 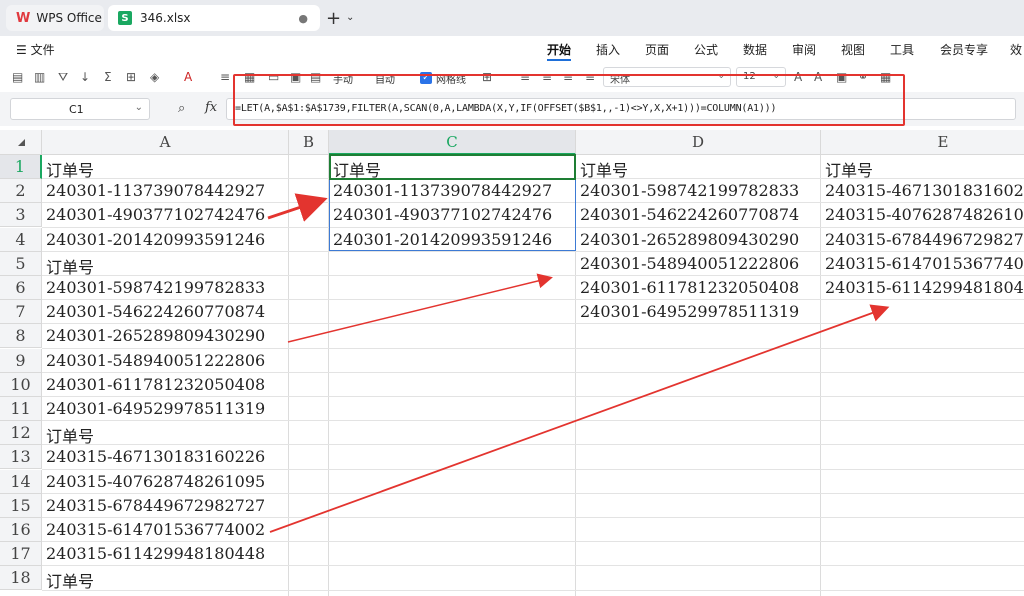 What do you see at coordinates (21, 384) in the screenshot?
I see `row-header-10: 10` at bounding box center [21, 384].